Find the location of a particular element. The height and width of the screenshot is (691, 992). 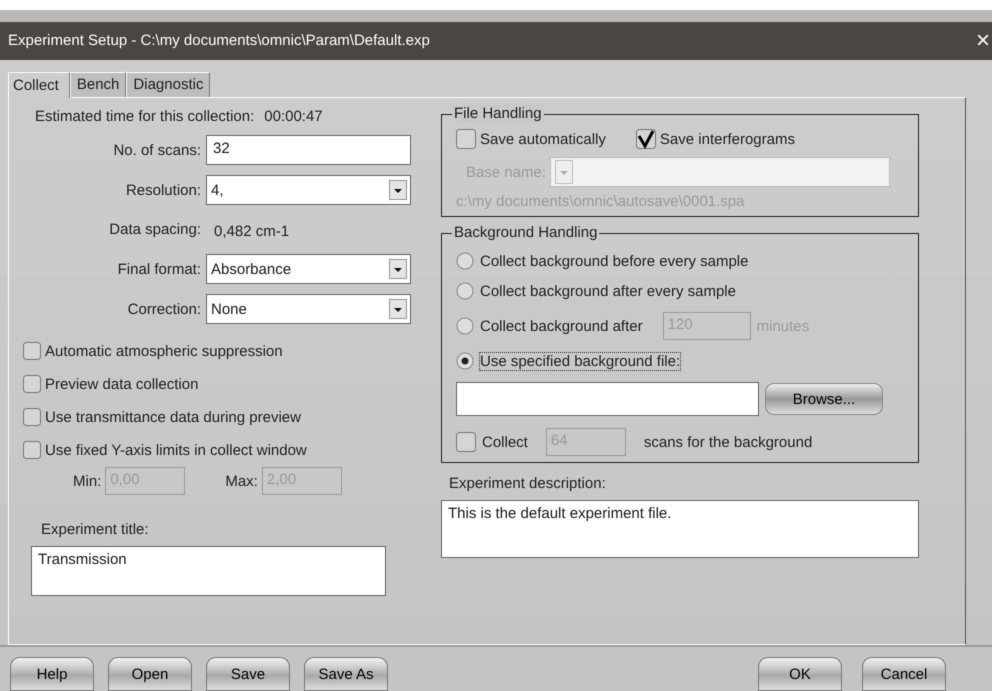

dialog-button: Save is located at coordinates (248, 674).